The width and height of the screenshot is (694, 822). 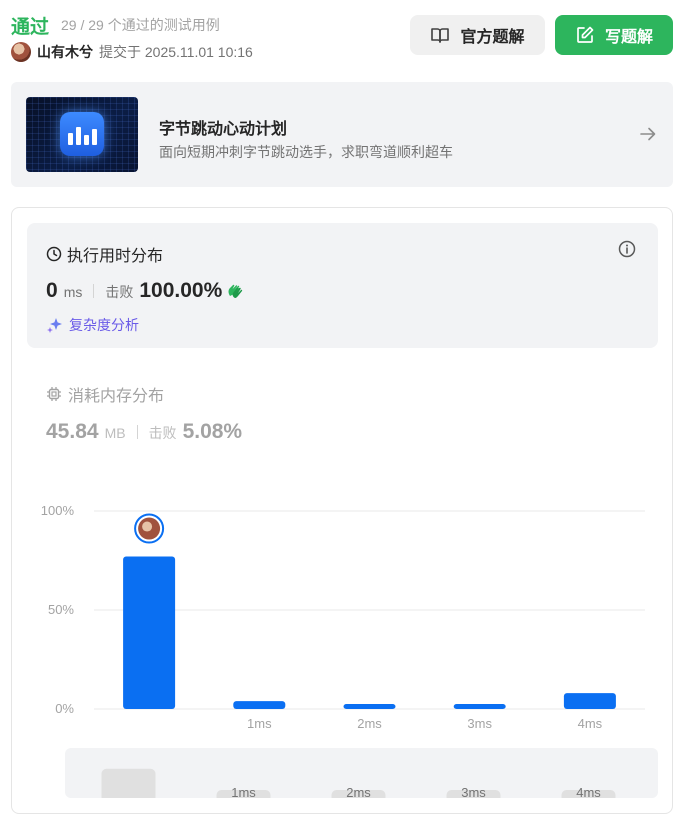 What do you see at coordinates (65, 52) in the screenshot?
I see `author-name: 山有木兮` at bounding box center [65, 52].